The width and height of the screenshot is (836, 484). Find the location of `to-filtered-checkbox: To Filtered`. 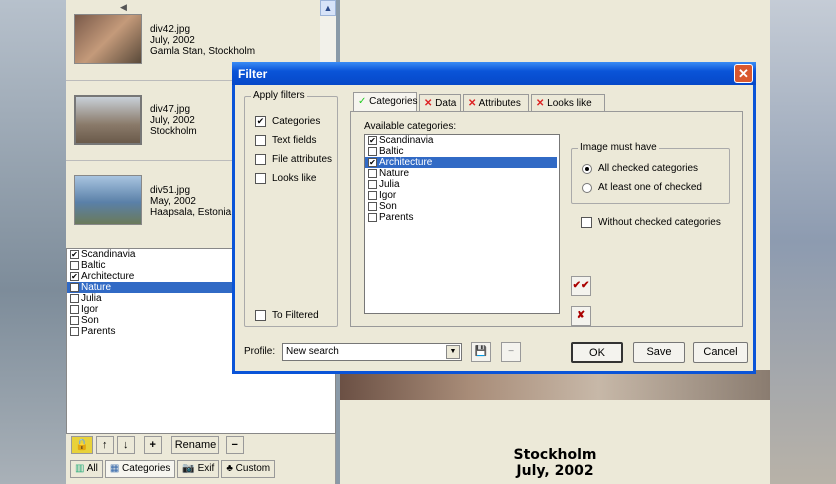

to-filtered-checkbox: To Filtered is located at coordinates (287, 315).